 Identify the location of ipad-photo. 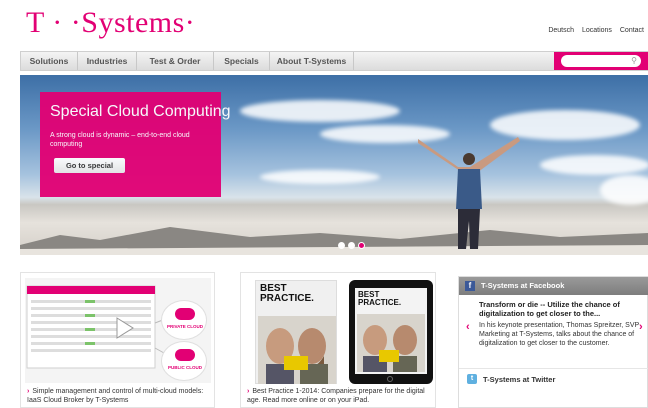
(391, 343).